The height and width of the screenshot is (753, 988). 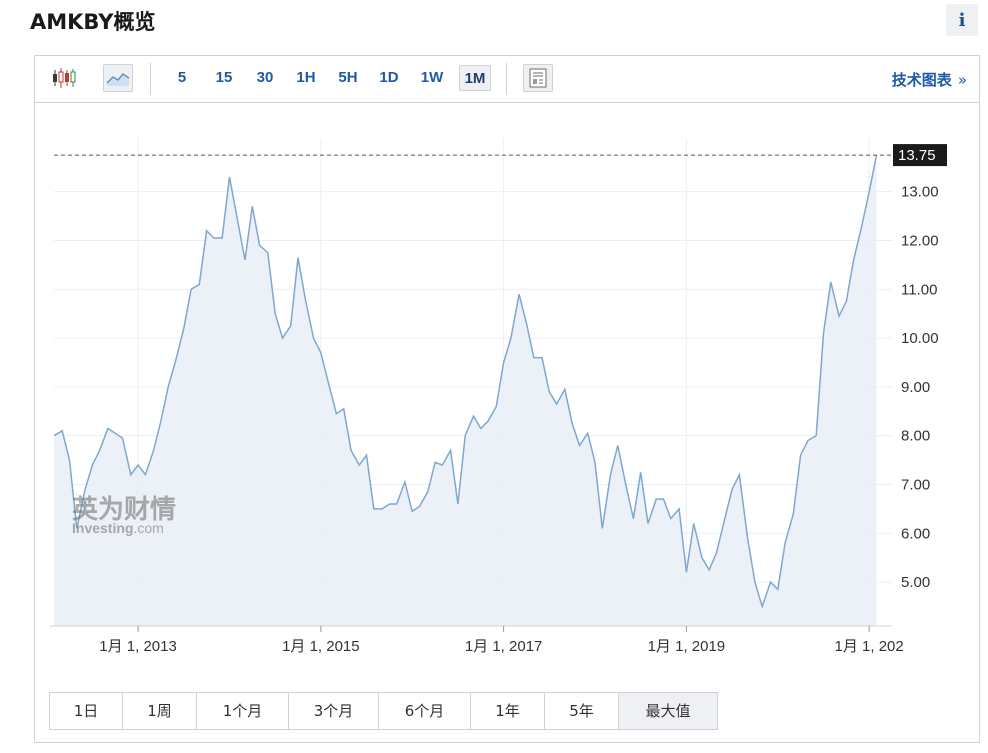 What do you see at coordinates (508, 711) in the screenshot?
I see `range-1y-button: 1年` at bounding box center [508, 711].